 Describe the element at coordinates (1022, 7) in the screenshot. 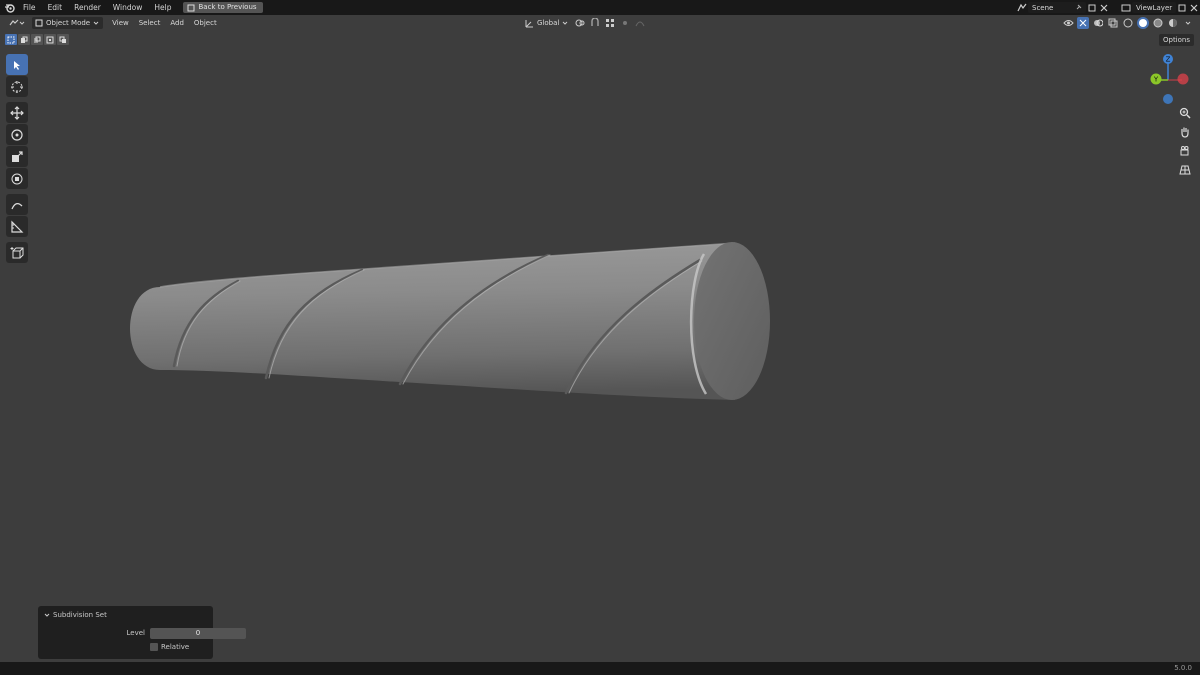

I see `scene-icon` at that location.